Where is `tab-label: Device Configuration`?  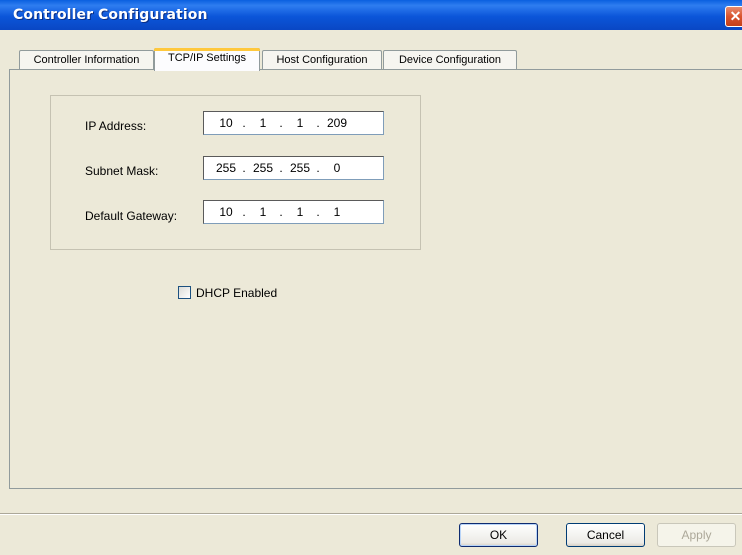 tab-label: Device Configuration is located at coordinates (450, 60).